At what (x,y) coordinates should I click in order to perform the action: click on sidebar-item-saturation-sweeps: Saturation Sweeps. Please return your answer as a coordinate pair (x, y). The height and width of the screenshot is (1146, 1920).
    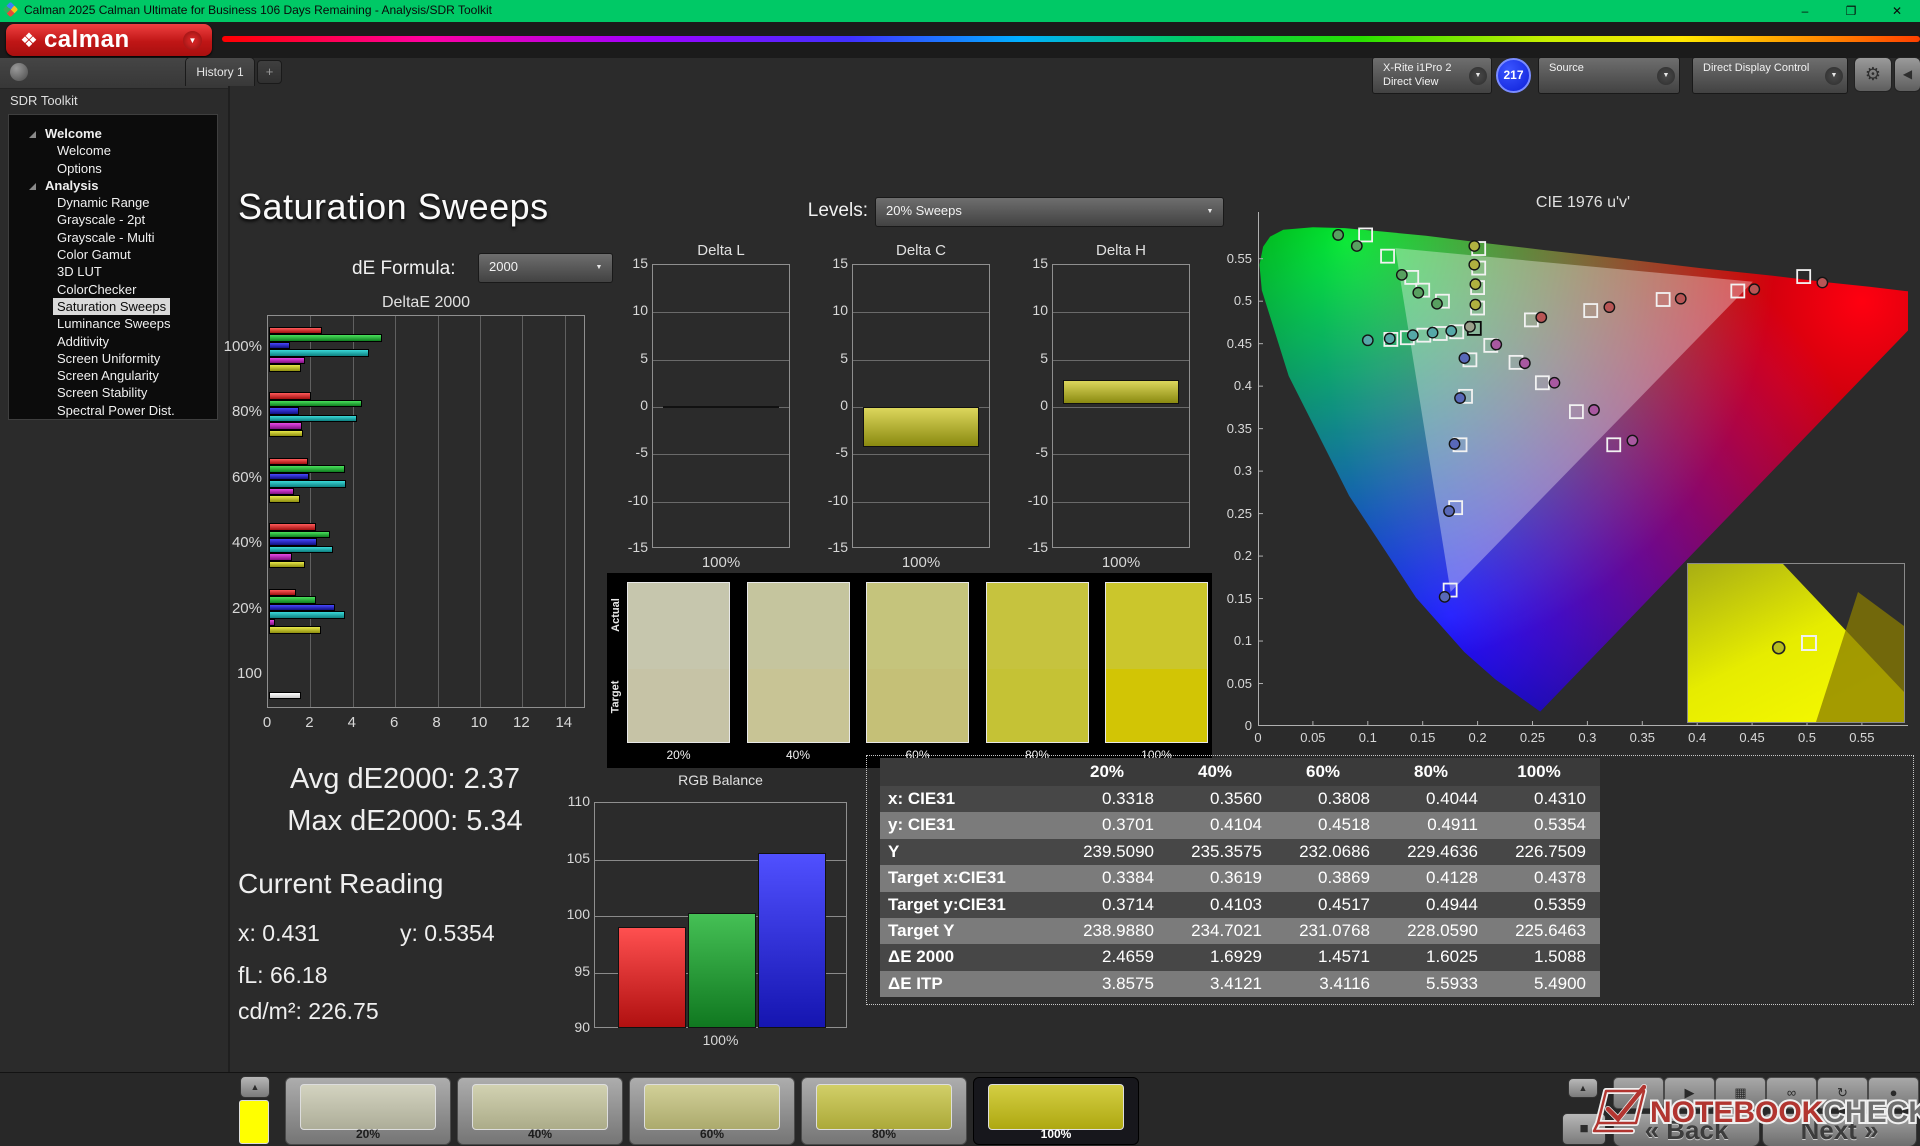
    Looking at the image, I should click on (113, 306).